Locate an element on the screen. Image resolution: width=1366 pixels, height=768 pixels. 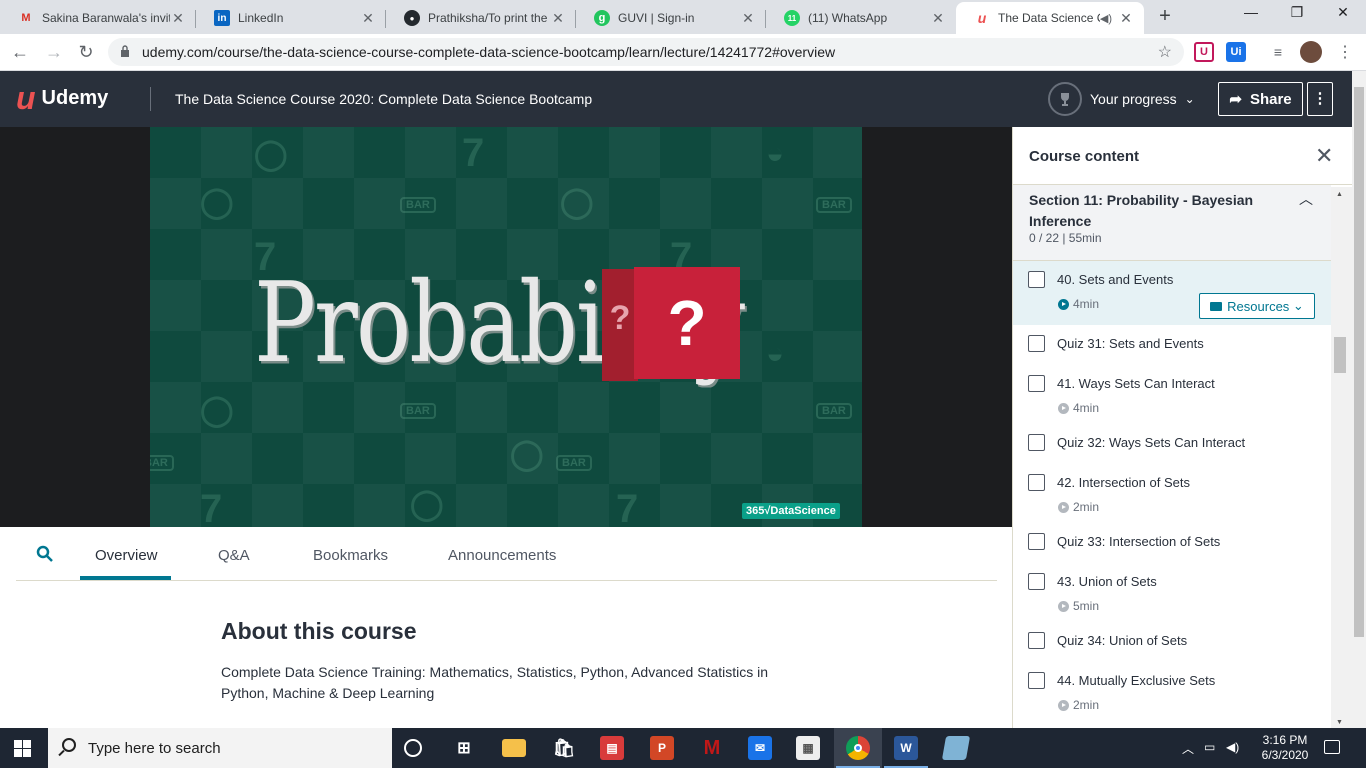
quiz-name: Quiz 33: Intersection of Sets is located at coordinates (1139, 541).